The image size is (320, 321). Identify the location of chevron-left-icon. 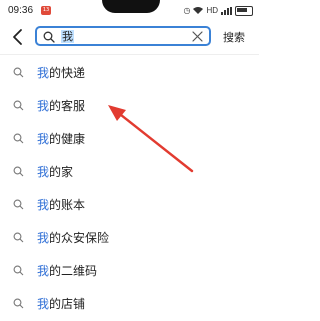
(17, 37).